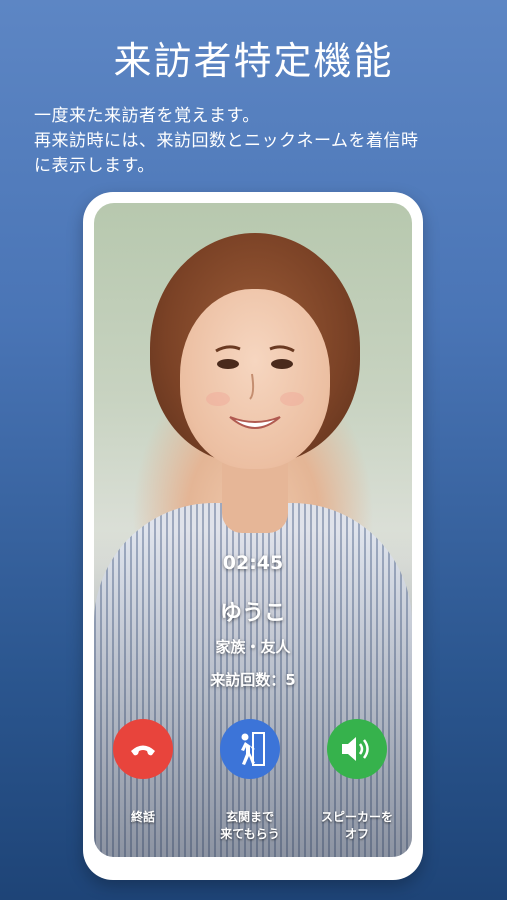 Image resolution: width=507 pixels, height=900 pixels. Describe the element at coordinates (253, 749) in the screenshot. I see `walk-to-door-icon` at that location.